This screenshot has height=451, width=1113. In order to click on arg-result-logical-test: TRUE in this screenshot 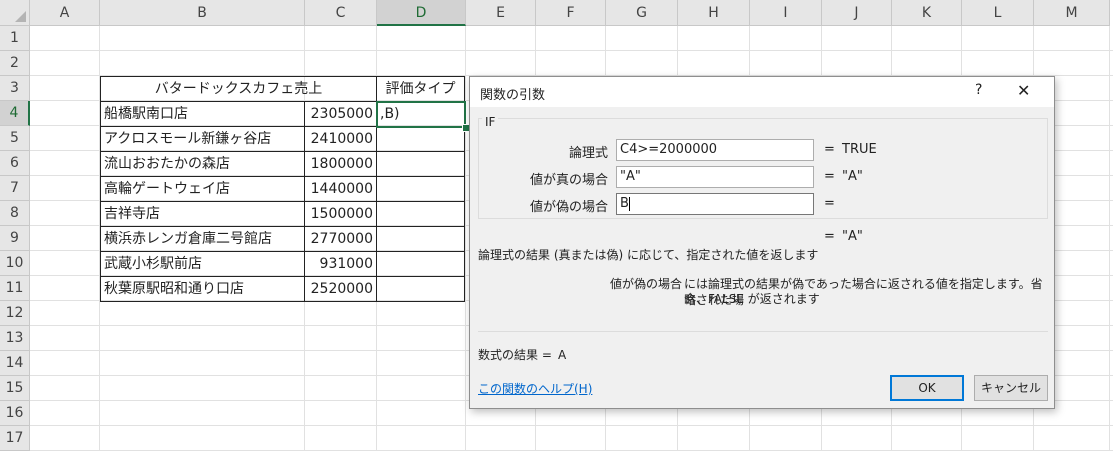, I will do `click(859, 149)`.